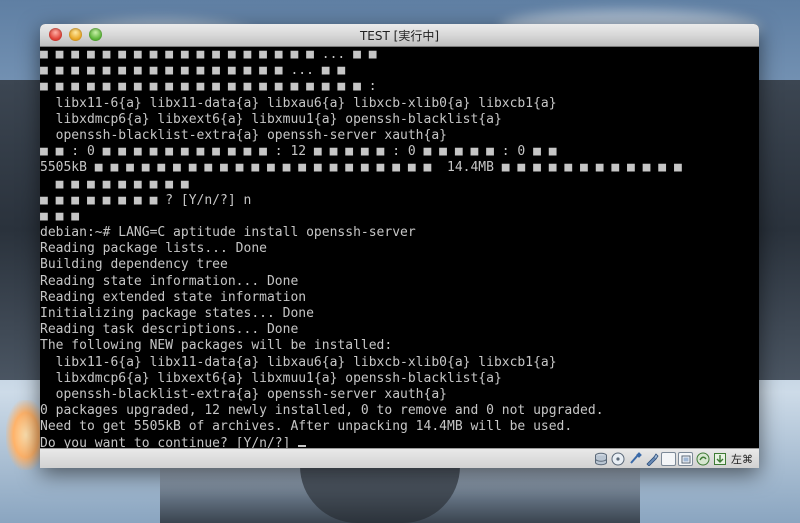 Image resolution: width=800 pixels, height=523 pixels. What do you see at coordinates (177, 313) in the screenshot?
I see `console-line: Initializing package states... Done` at bounding box center [177, 313].